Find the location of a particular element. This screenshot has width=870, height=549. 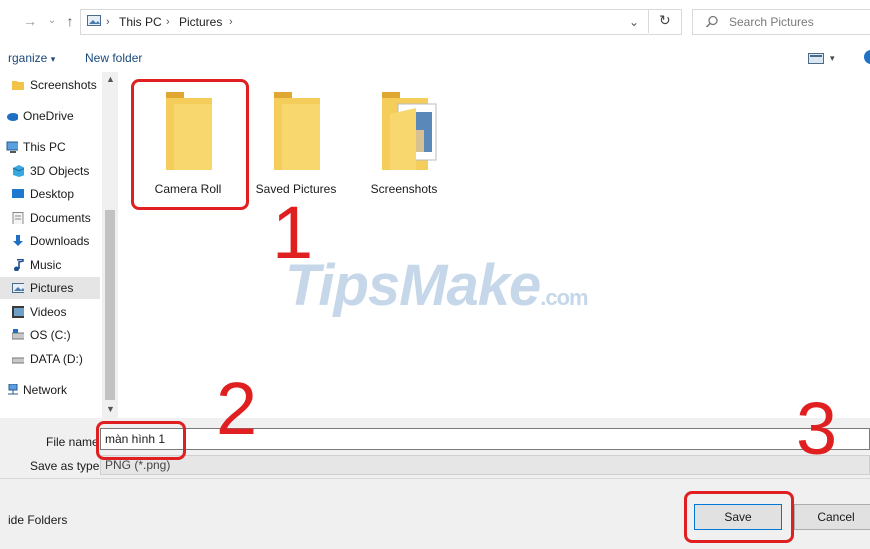

folder-with-images-icon is located at coordinates (409, 131).